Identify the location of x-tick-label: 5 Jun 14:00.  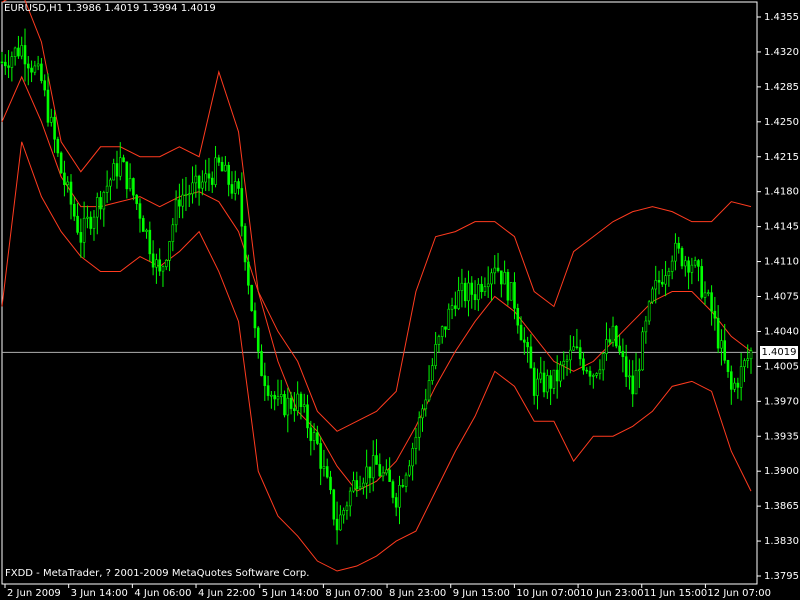
(290, 593).